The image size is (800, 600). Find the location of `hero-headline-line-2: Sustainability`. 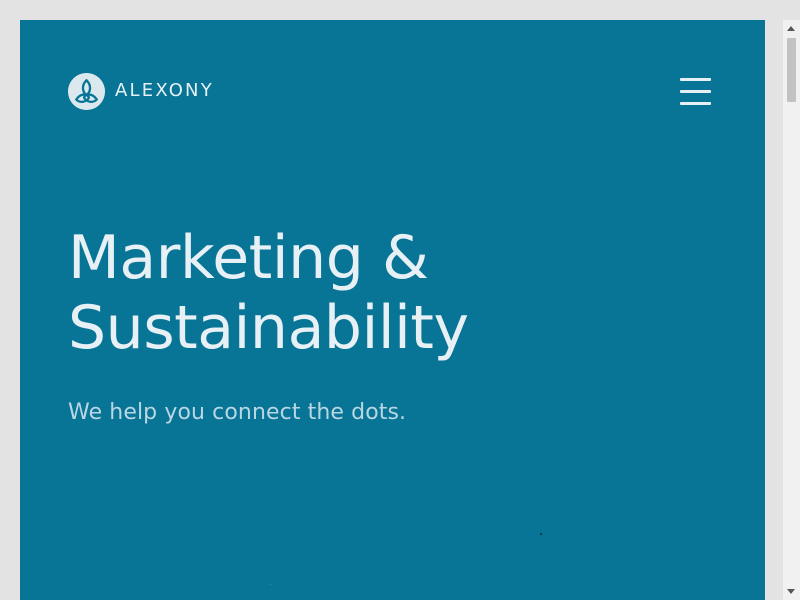

hero-headline-line-2: Sustainability is located at coordinates (268, 328).